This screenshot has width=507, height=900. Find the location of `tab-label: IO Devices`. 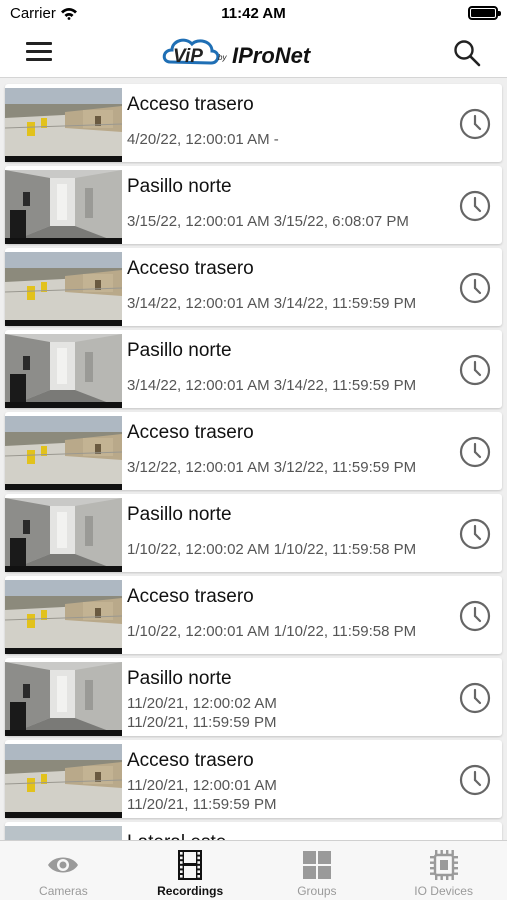

tab-label: IO Devices is located at coordinates (443, 891).